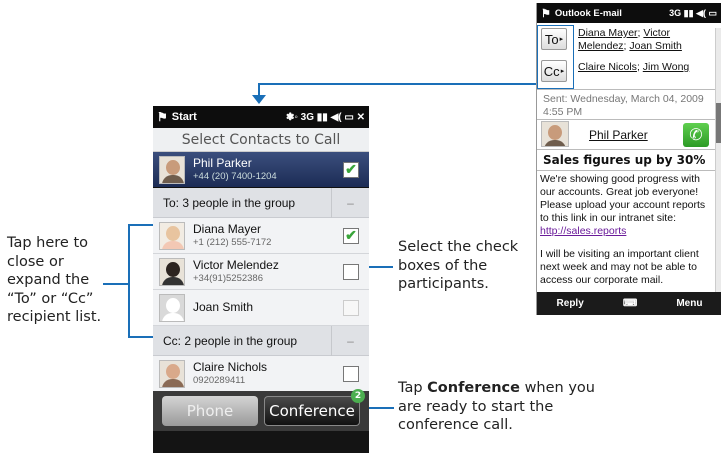  Describe the element at coordinates (223, 307) in the screenshot. I see `contact-name: Joan Smith` at that location.